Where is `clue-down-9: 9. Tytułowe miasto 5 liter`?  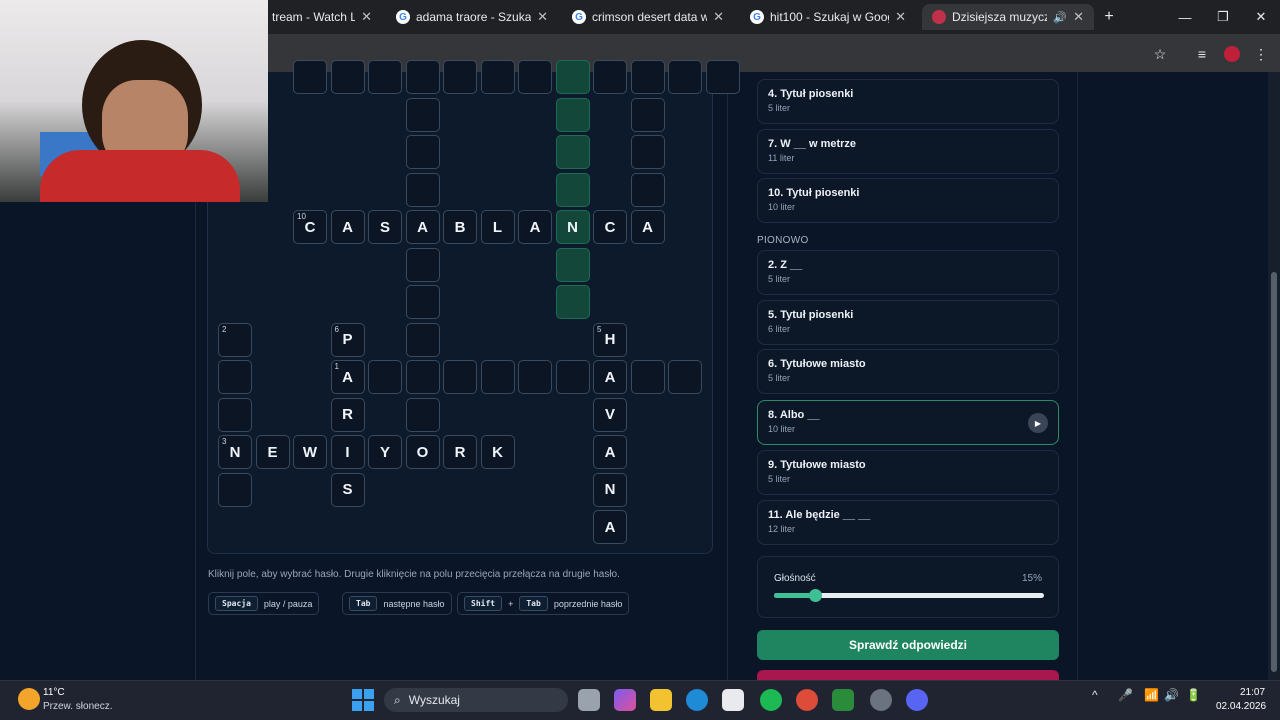 clue-down-9: 9. Tytułowe miasto 5 liter is located at coordinates (908, 472).